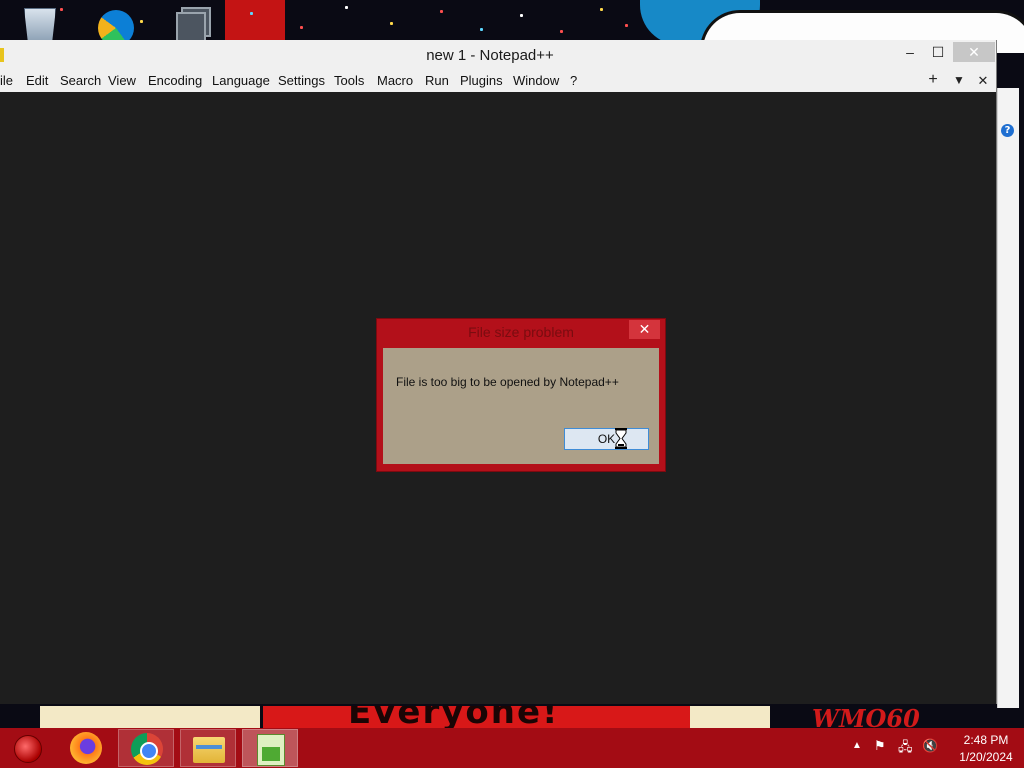 This screenshot has width=1024, height=768. What do you see at coordinates (40, 23) in the screenshot?
I see `recycle-bin-icon` at bounding box center [40, 23].